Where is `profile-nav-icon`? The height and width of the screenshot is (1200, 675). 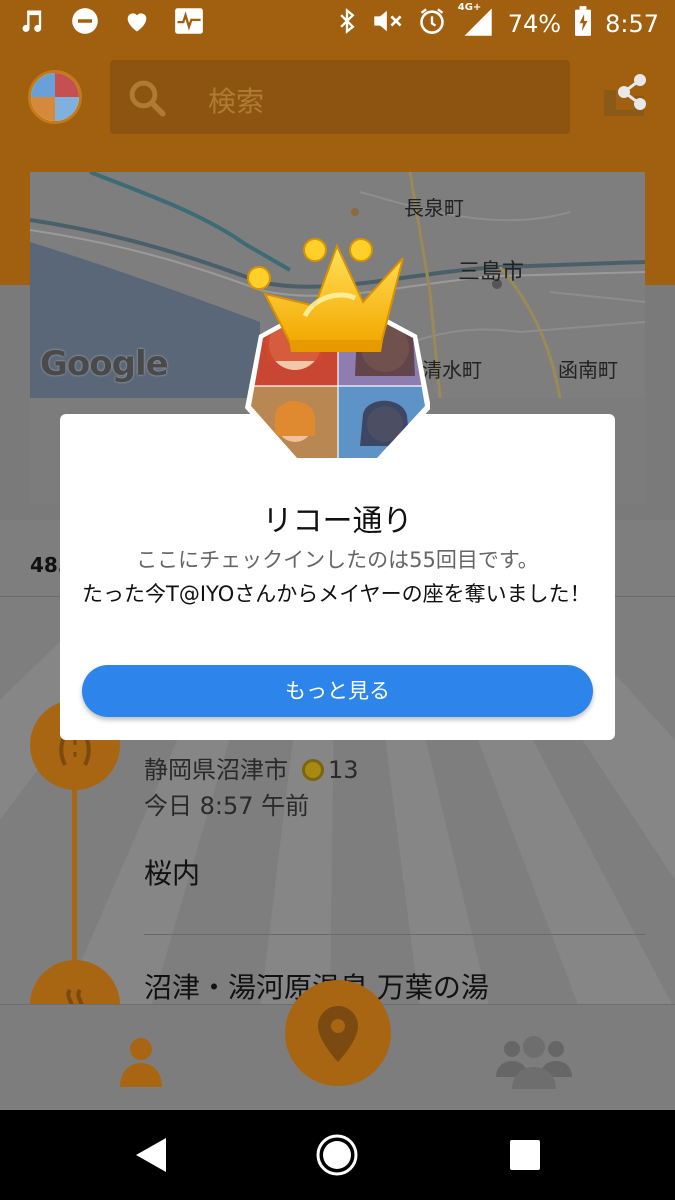 profile-nav-icon is located at coordinates (141, 1061).